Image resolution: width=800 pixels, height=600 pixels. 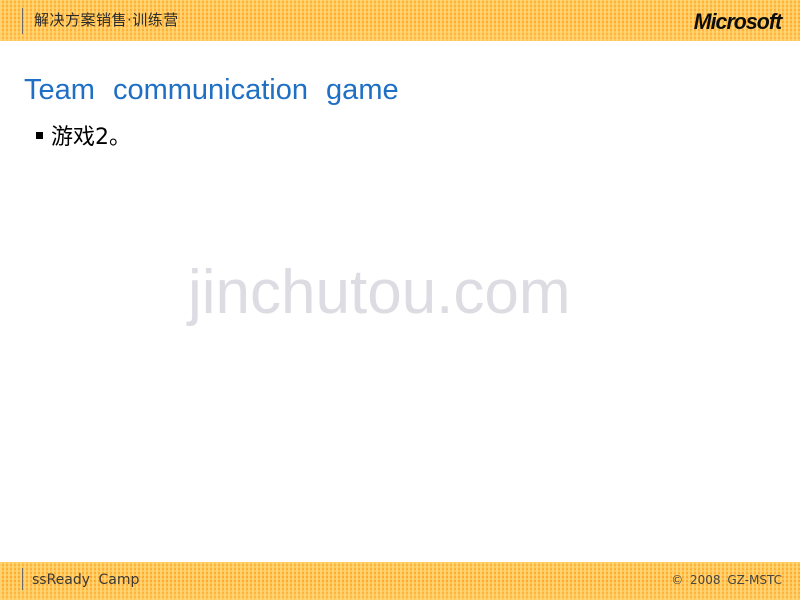 I want to click on slide-footer-bar: ssReady Camp © 2008 GZ-MSTC, so click(x=400, y=581).